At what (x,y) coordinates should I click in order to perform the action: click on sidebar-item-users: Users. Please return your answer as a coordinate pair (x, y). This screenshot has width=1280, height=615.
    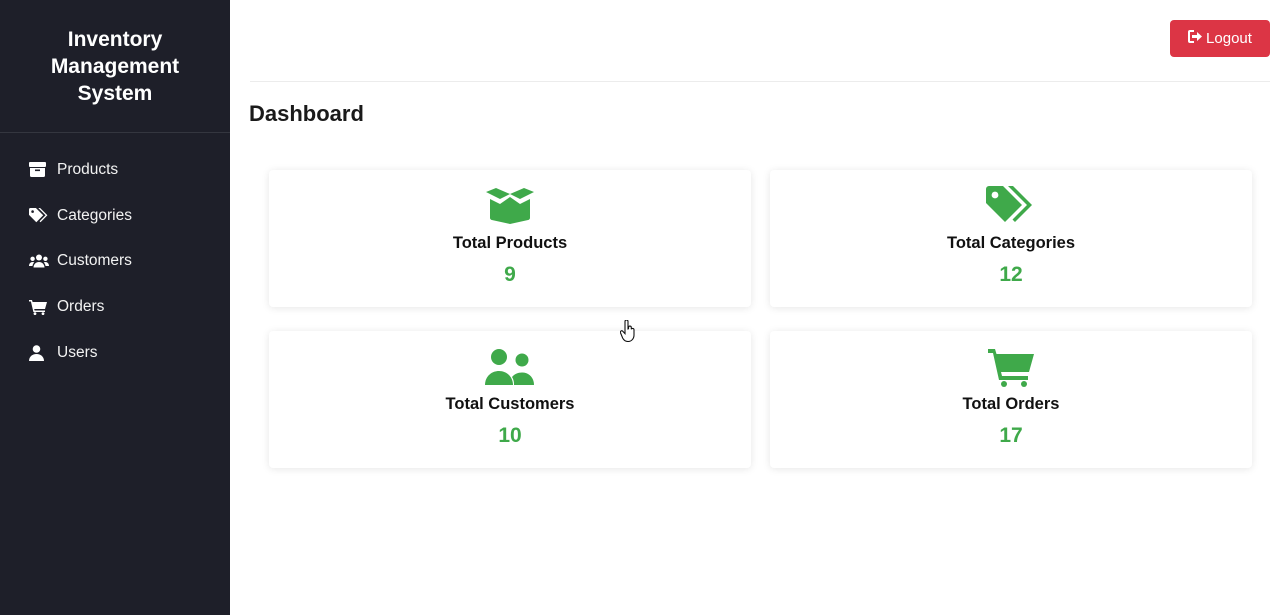
    Looking at the image, I should click on (115, 353).